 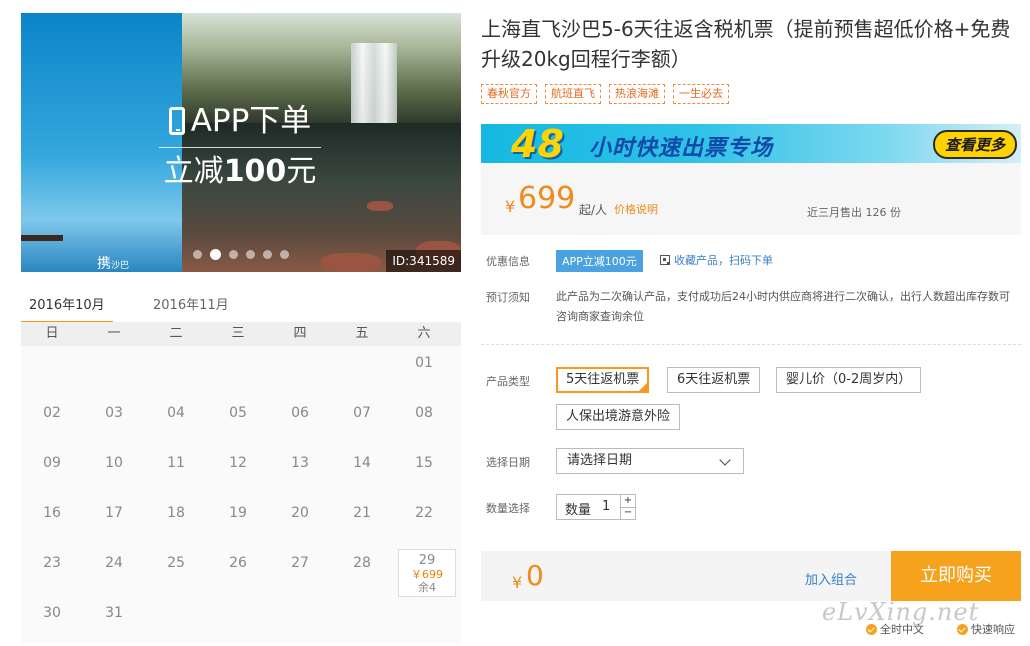 I want to click on banner-sky, so click(x=101, y=142).